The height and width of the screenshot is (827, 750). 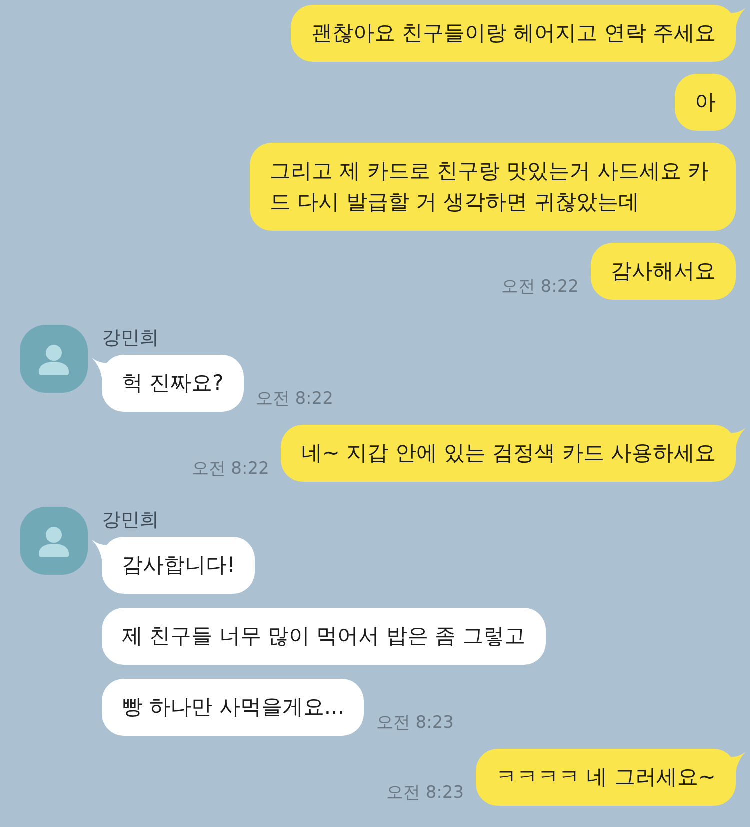 What do you see at coordinates (493, 187) in the screenshot?
I see `message-bubble: 그리고 제 카드로 친구랑 맛있는거 사드세요 카드 다시 발급할 거 생각하면 귀찮았는데` at bounding box center [493, 187].